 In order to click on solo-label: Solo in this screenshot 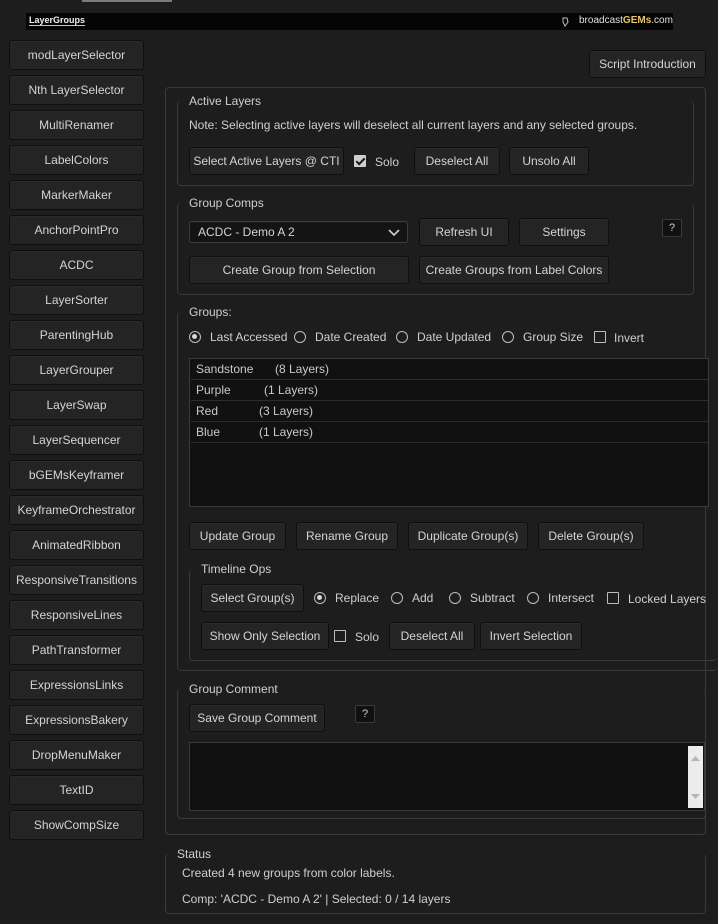, I will do `click(387, 162)`.